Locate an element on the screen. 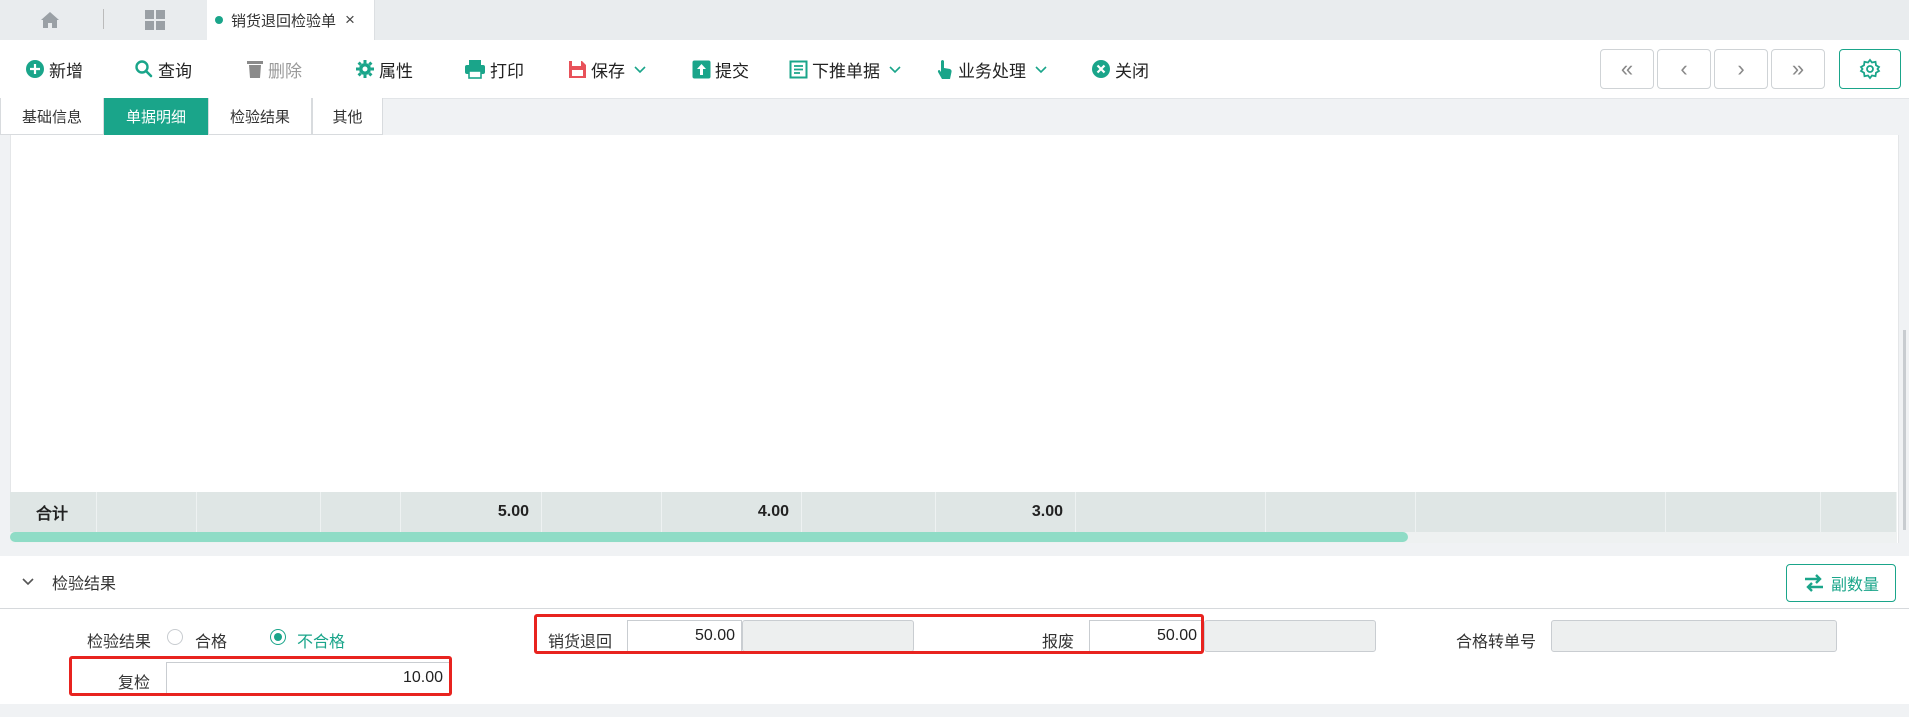 This screenshot has width=1909, height=717. page-tab: 销货退回检验单 × is located at coordinates (291, 20).